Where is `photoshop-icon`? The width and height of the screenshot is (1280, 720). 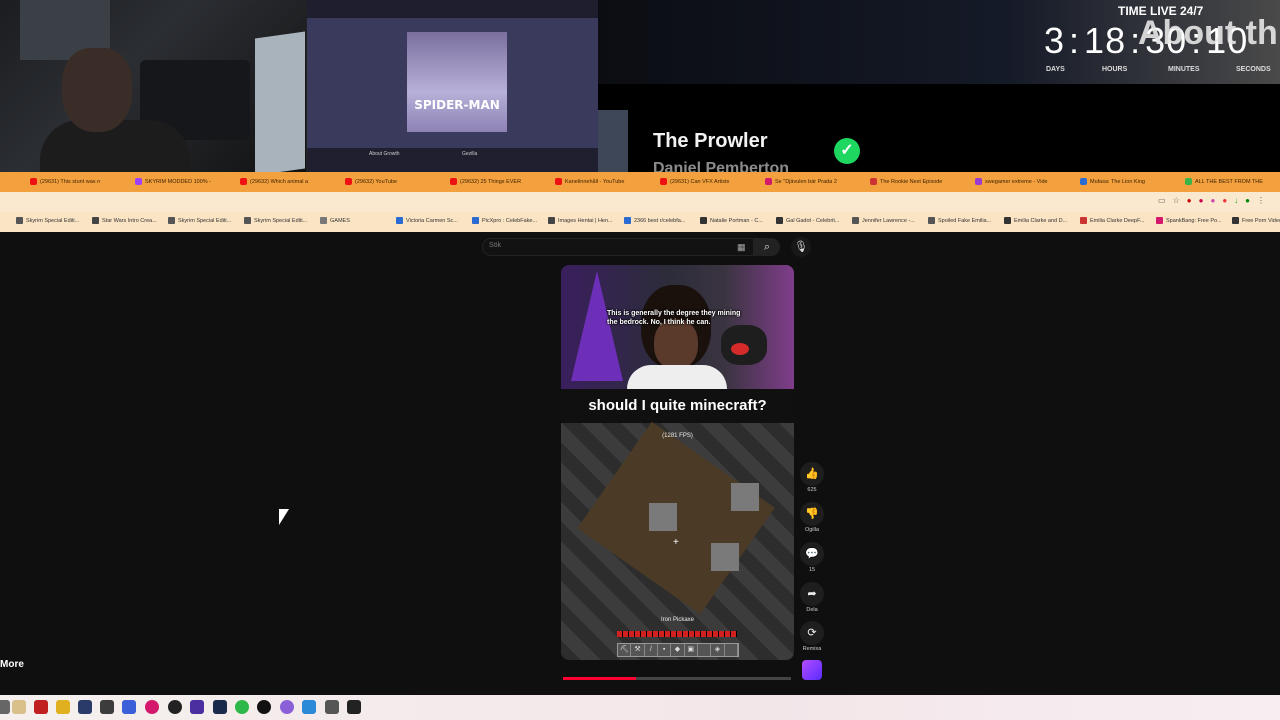 photoshop-icon is located at coordinates (220, 707).